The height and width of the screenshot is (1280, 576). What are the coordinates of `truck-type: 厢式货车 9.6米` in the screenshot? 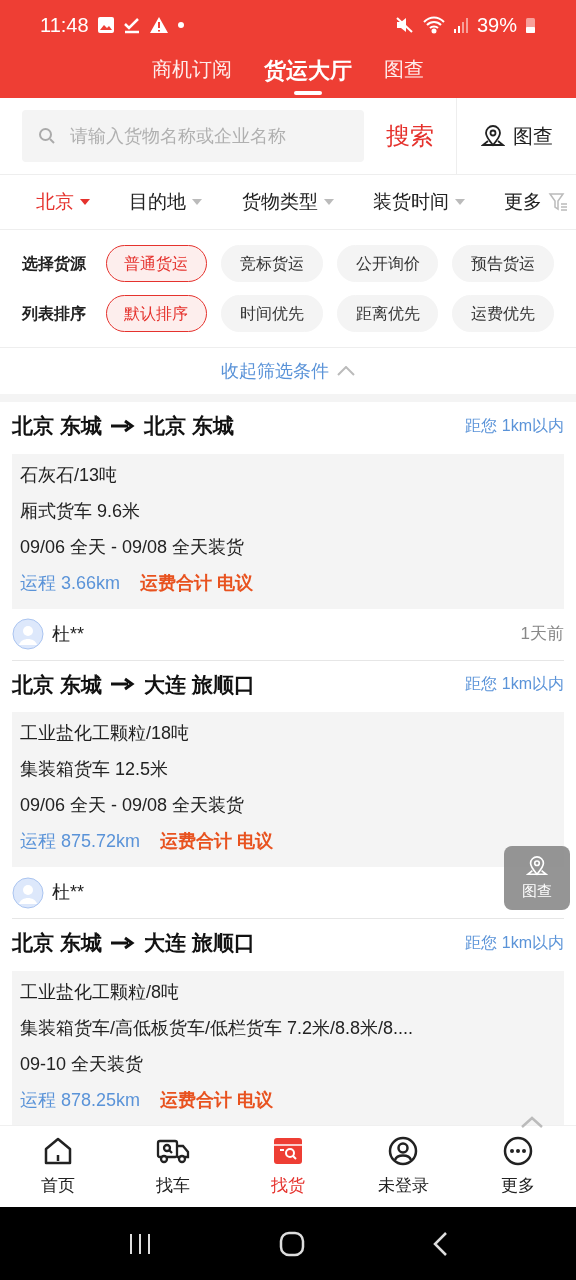 It's located at (81, 511).